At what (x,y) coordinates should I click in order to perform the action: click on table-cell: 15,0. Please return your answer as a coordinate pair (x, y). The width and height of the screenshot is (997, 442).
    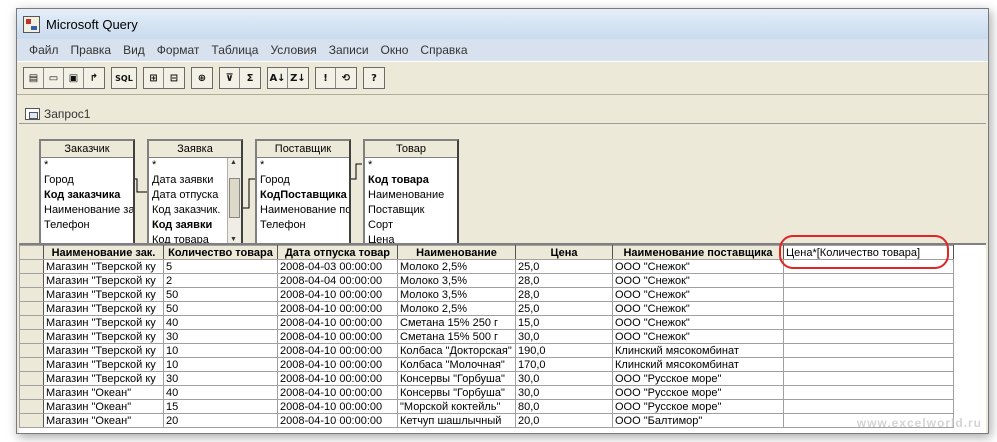
    Looking at the image, I should click on (564, 322).